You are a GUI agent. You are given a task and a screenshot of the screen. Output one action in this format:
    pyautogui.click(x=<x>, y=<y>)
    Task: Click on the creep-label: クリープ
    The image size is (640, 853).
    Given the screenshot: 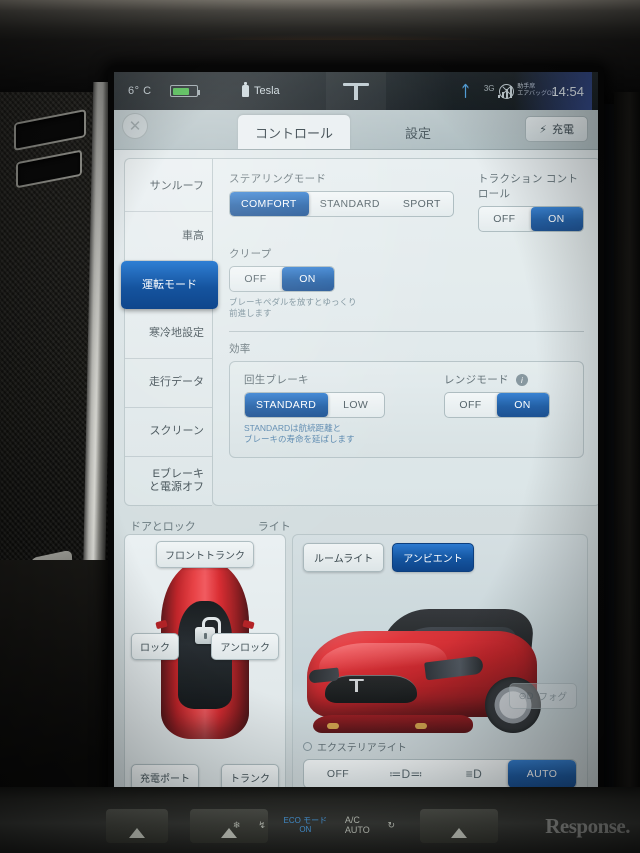 What is the action you would take?
    pyautogui.click(x=250, y=254)
    